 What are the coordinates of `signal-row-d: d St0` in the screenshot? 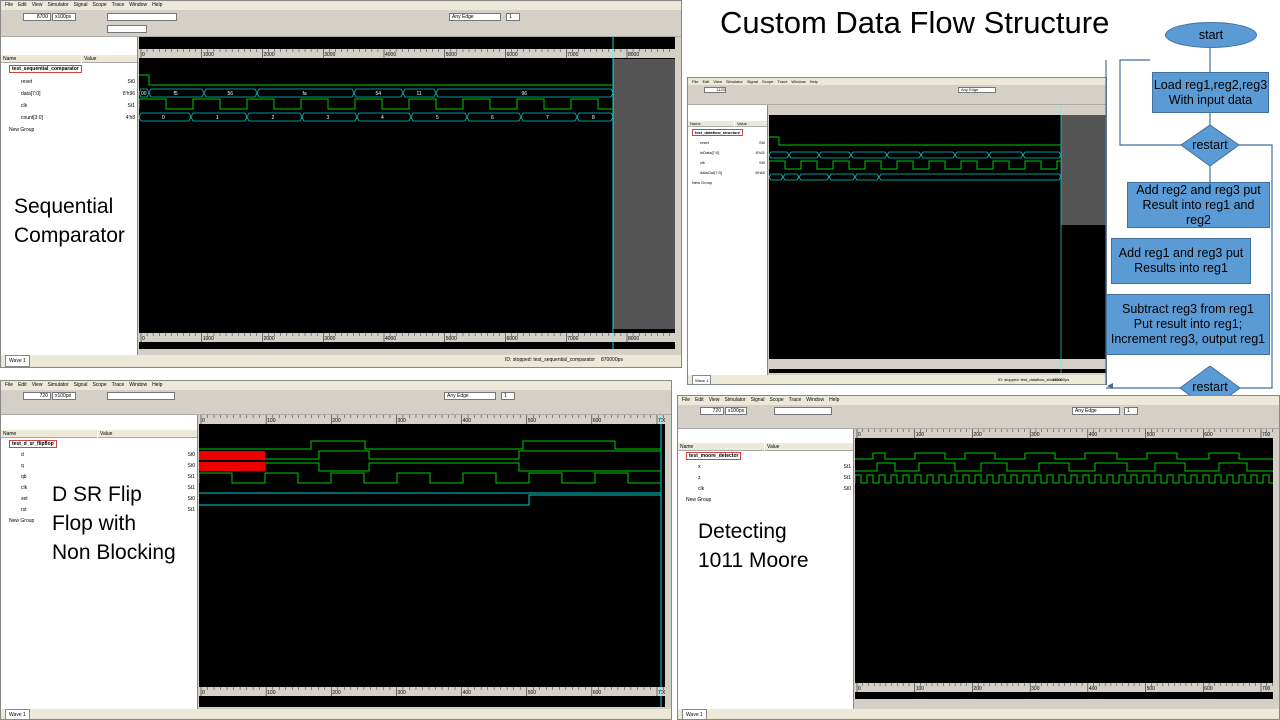 It's located at (108, 455).